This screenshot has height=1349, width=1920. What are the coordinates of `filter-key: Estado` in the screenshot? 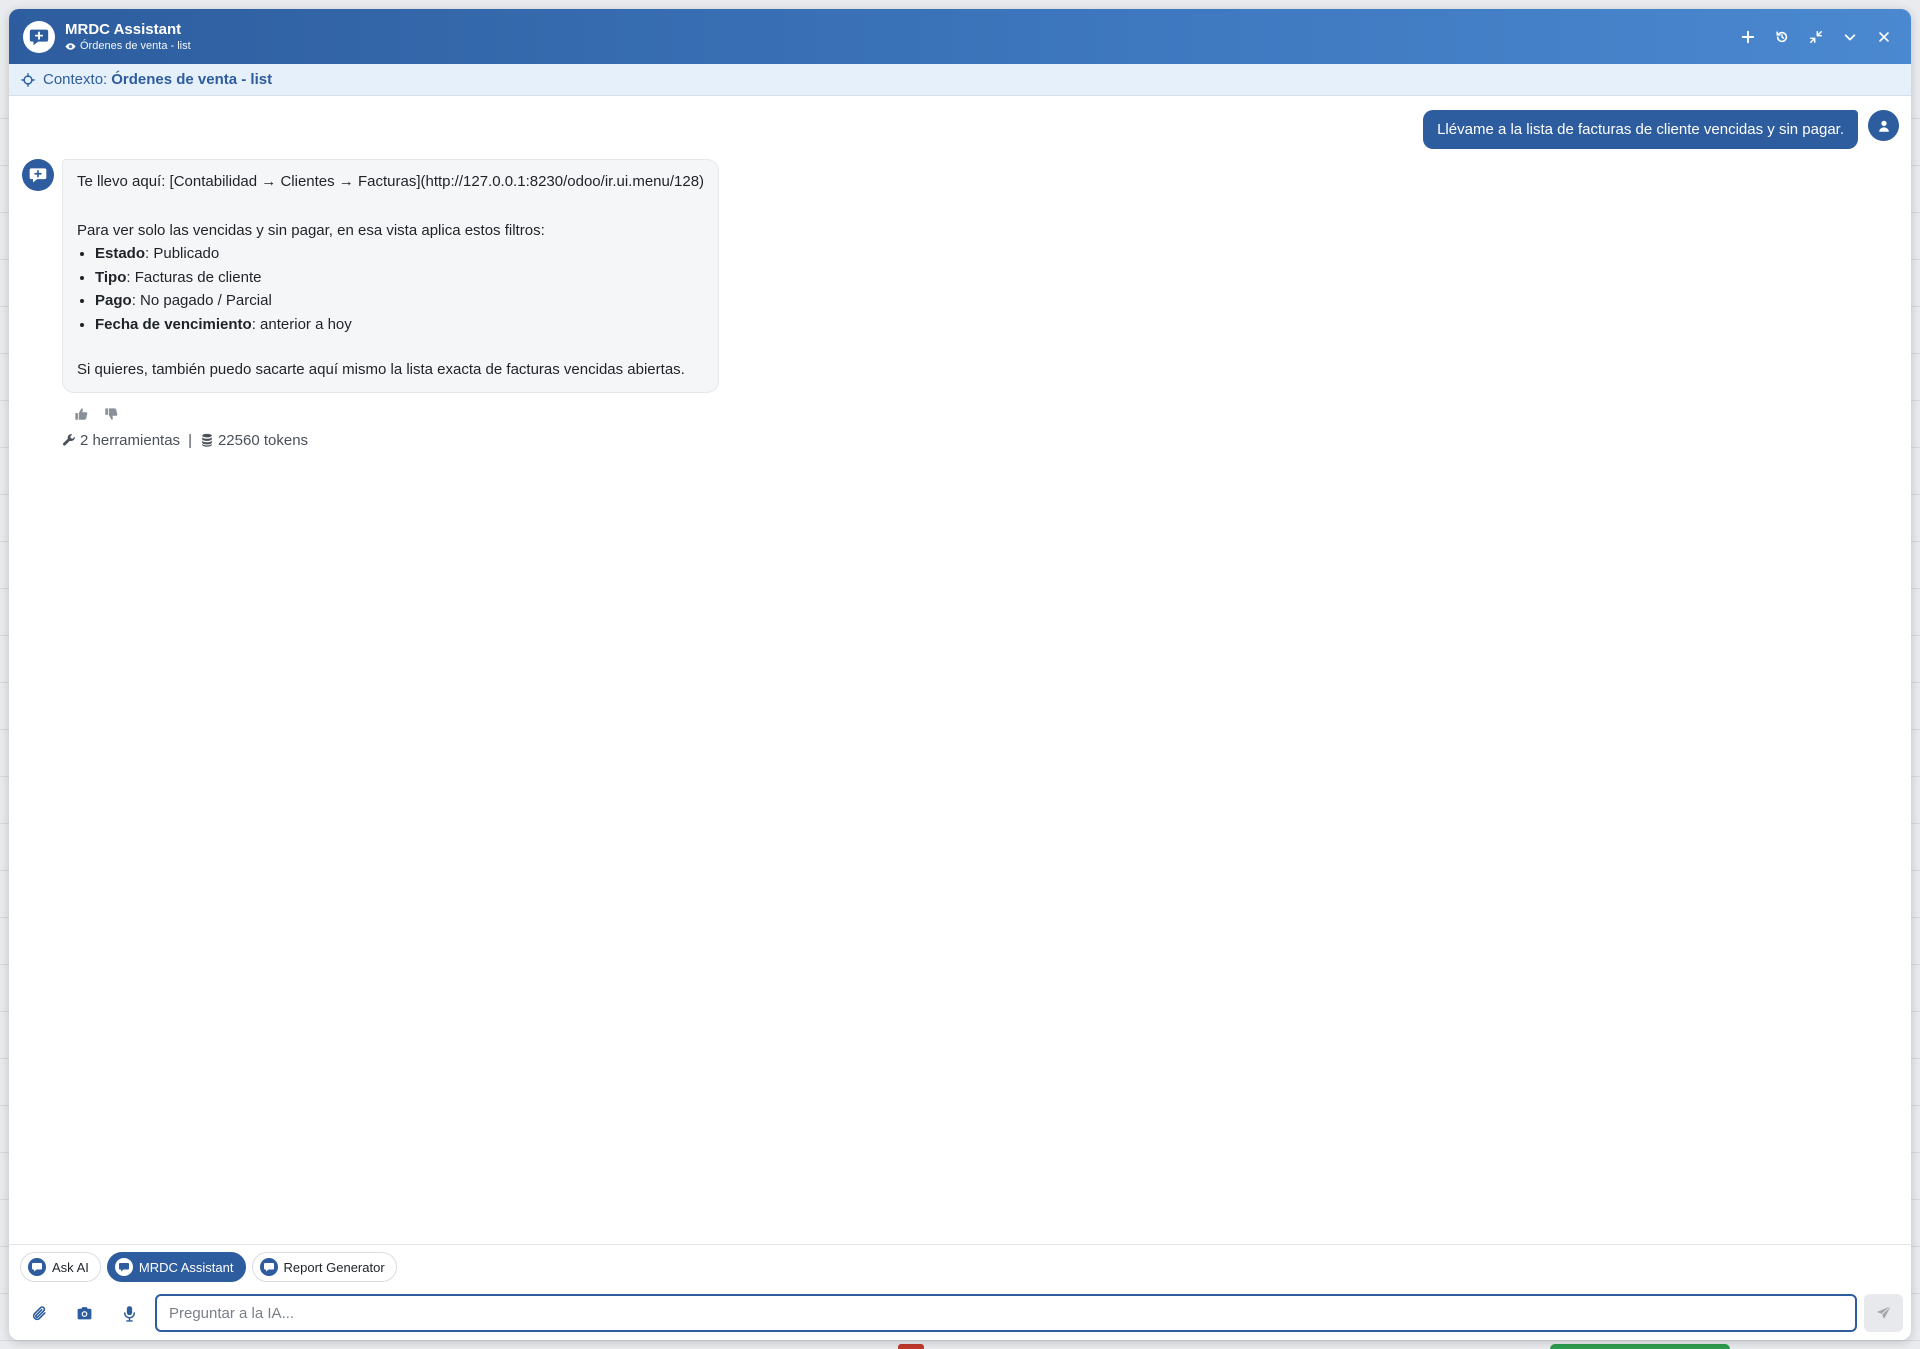 It's located at (120, 253).